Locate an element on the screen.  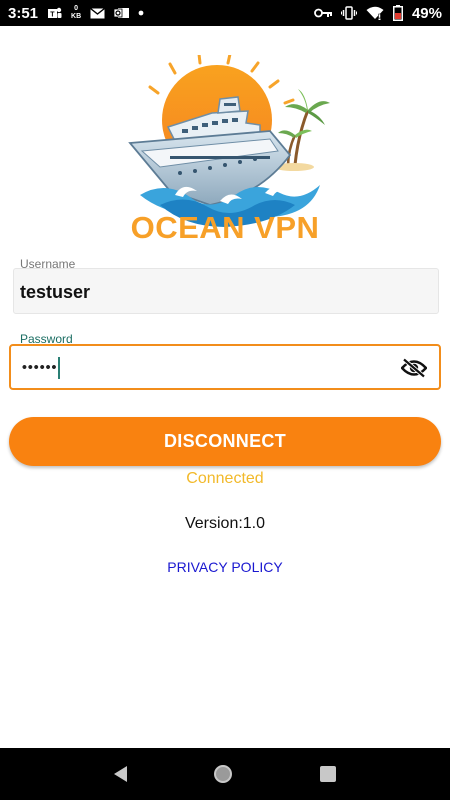
teams-icon: T is located at coordinates (55, 13).